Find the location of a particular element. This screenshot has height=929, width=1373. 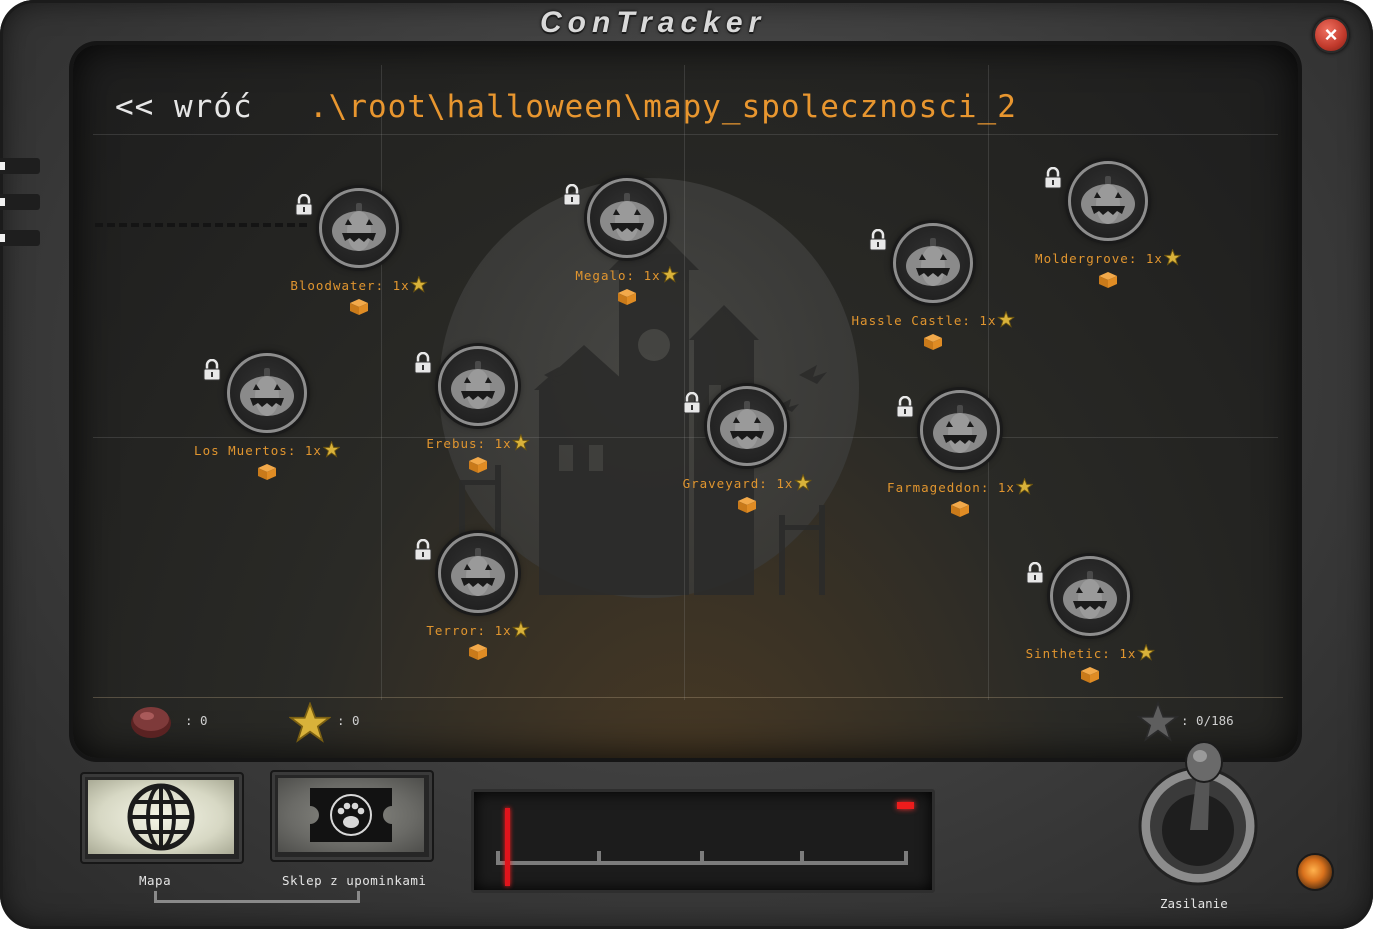

globe-icon is located at coordinates (161, 817).